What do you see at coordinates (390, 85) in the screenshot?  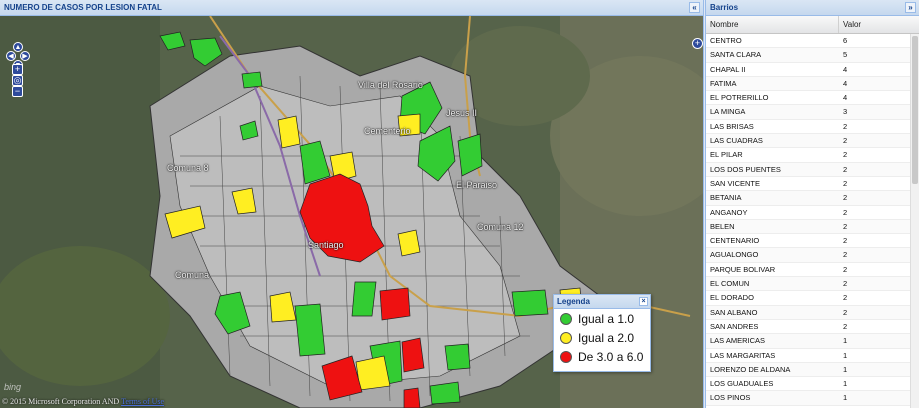 I see `map-label-villa-del-rosario: Villa del Rosario` at bounding box center [390, 85].